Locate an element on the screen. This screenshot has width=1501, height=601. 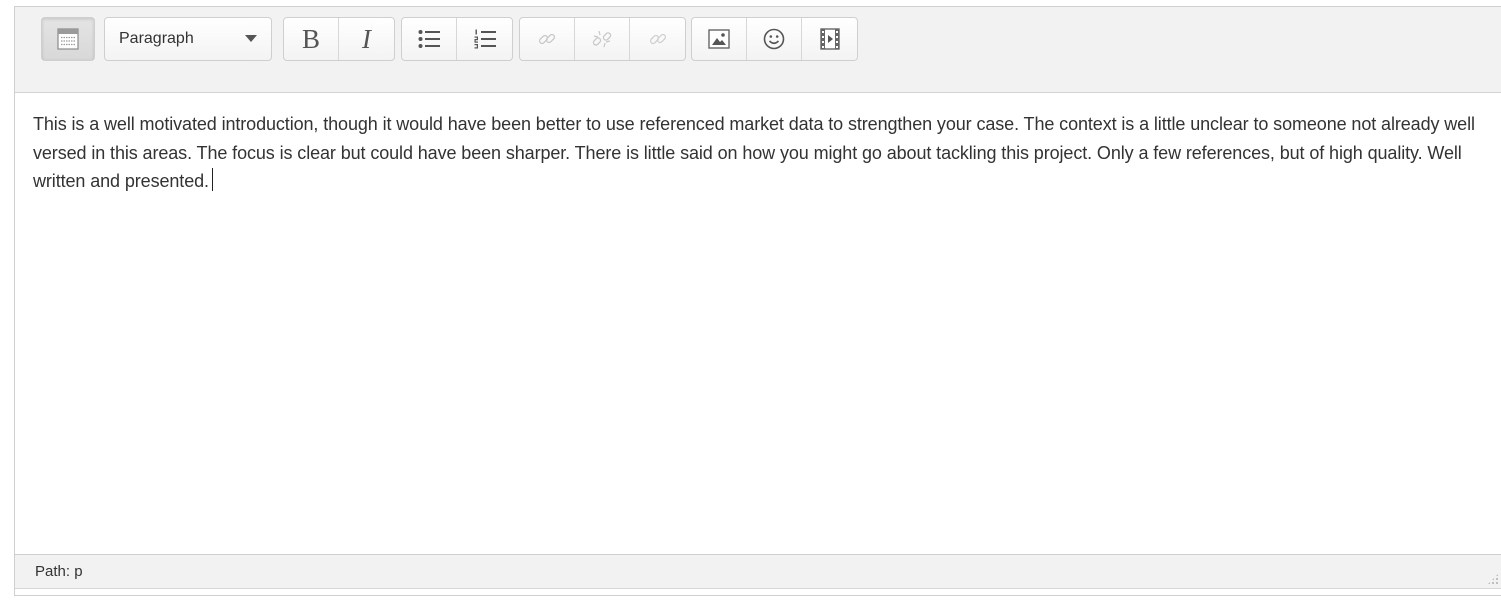
format-group: Paragraph is located at coordinates (188, 39).